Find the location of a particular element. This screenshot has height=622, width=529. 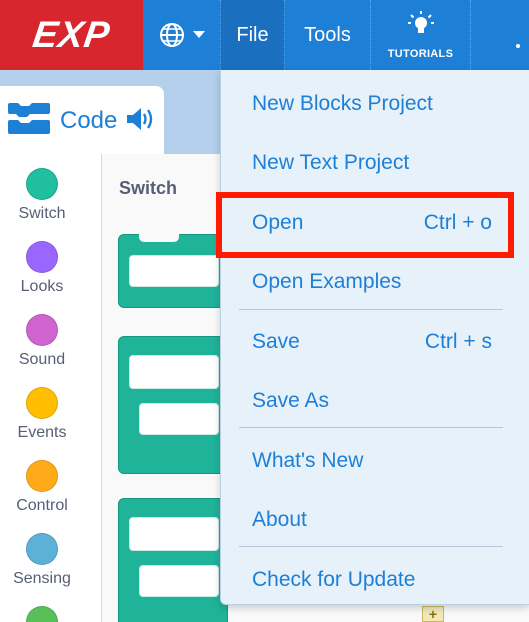

category-sensing: Sensing is located at coordinates (42, 560).